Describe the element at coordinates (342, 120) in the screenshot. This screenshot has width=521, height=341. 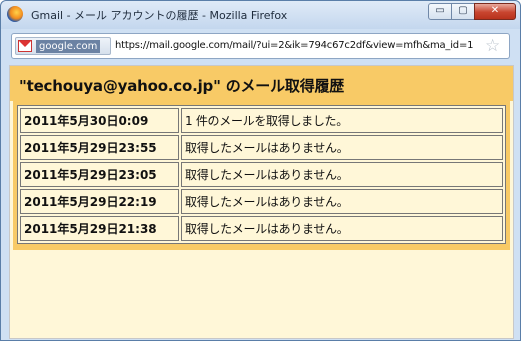
I see `row-message: 1 件のメールを取得しました。` at that location.